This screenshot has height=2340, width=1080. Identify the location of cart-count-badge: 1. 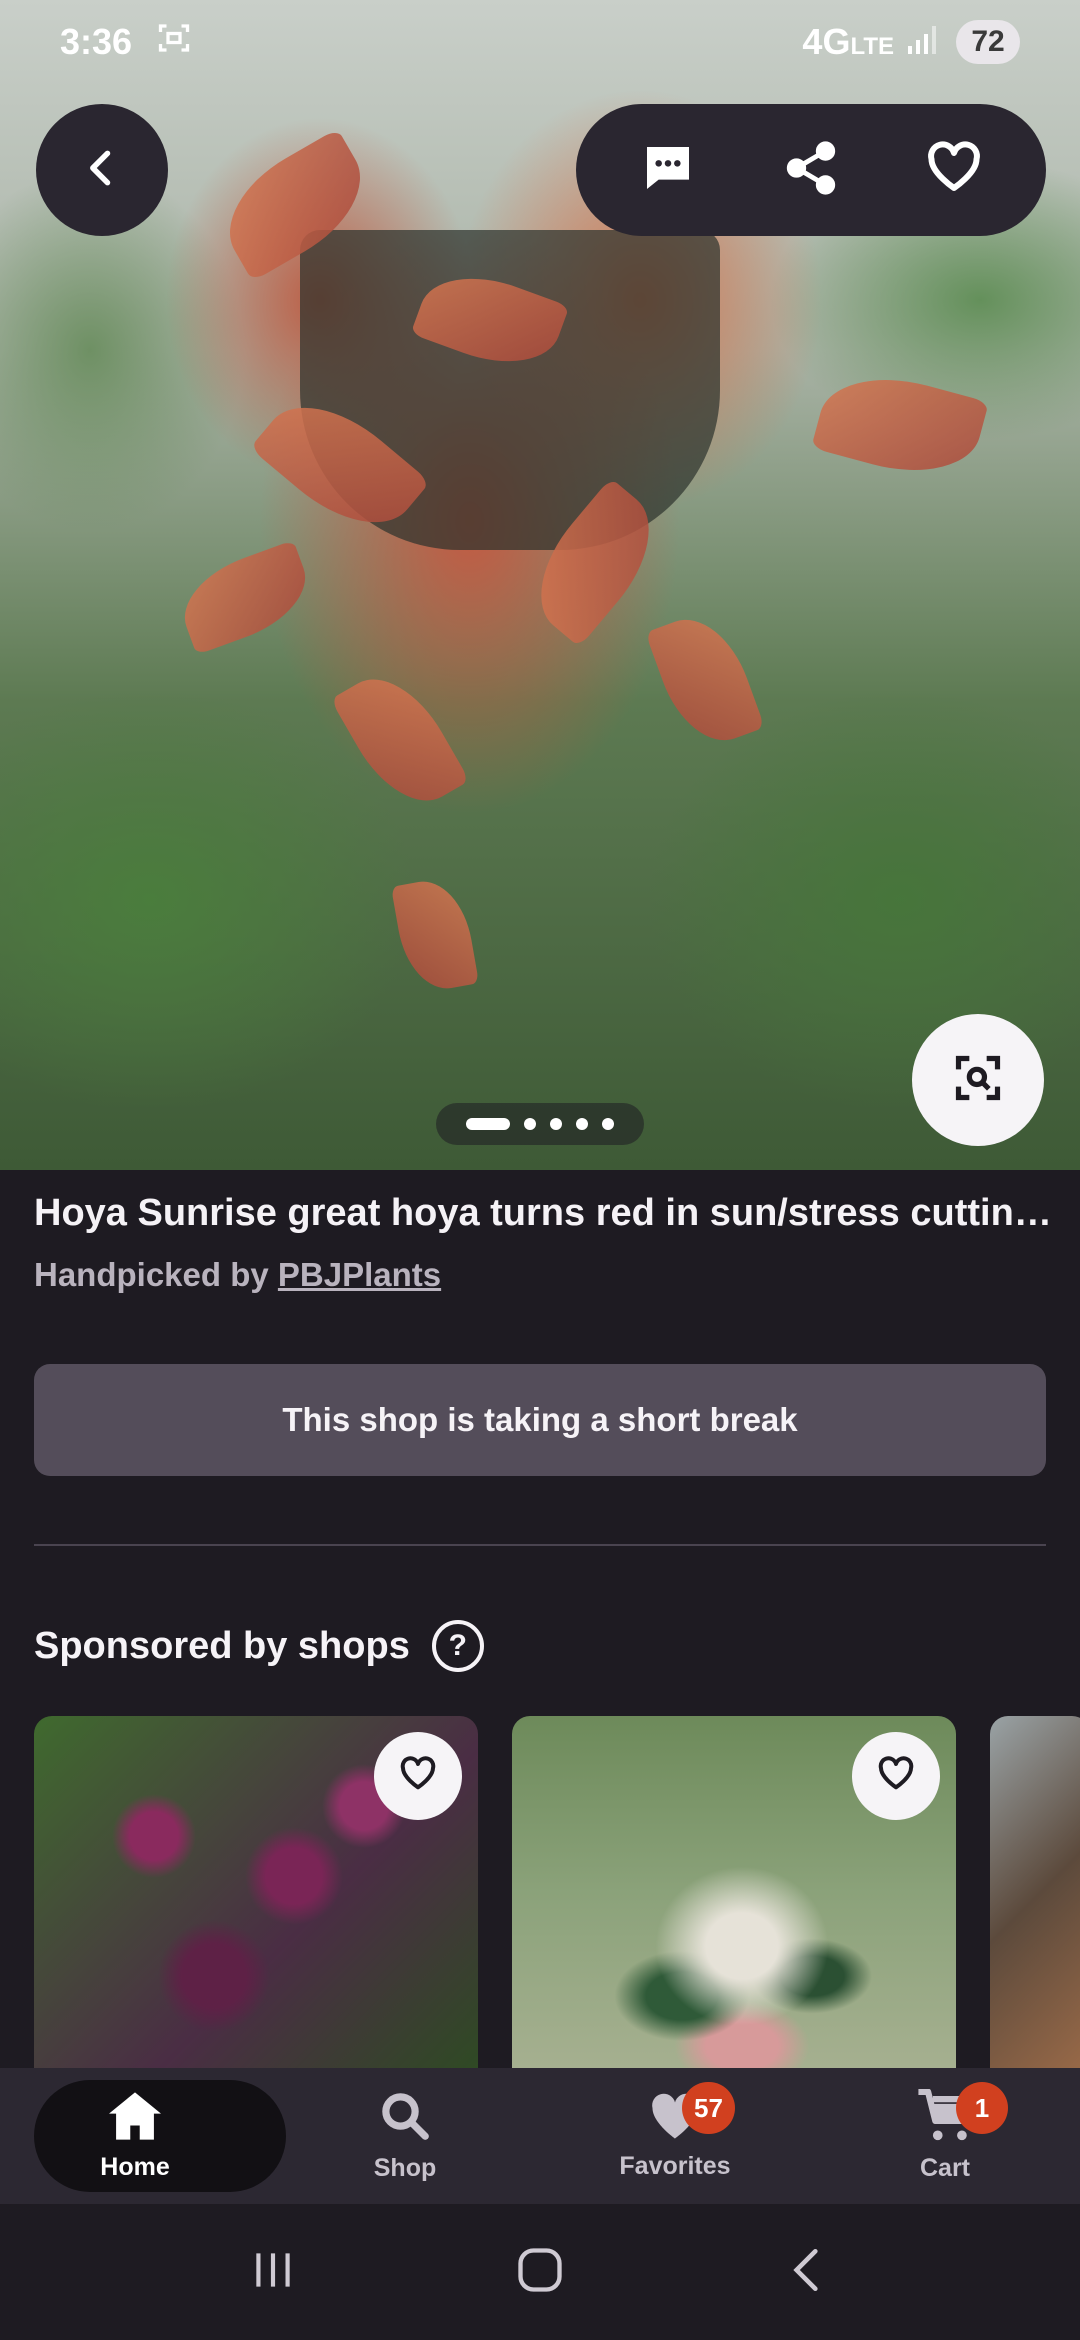
(982, 2108).